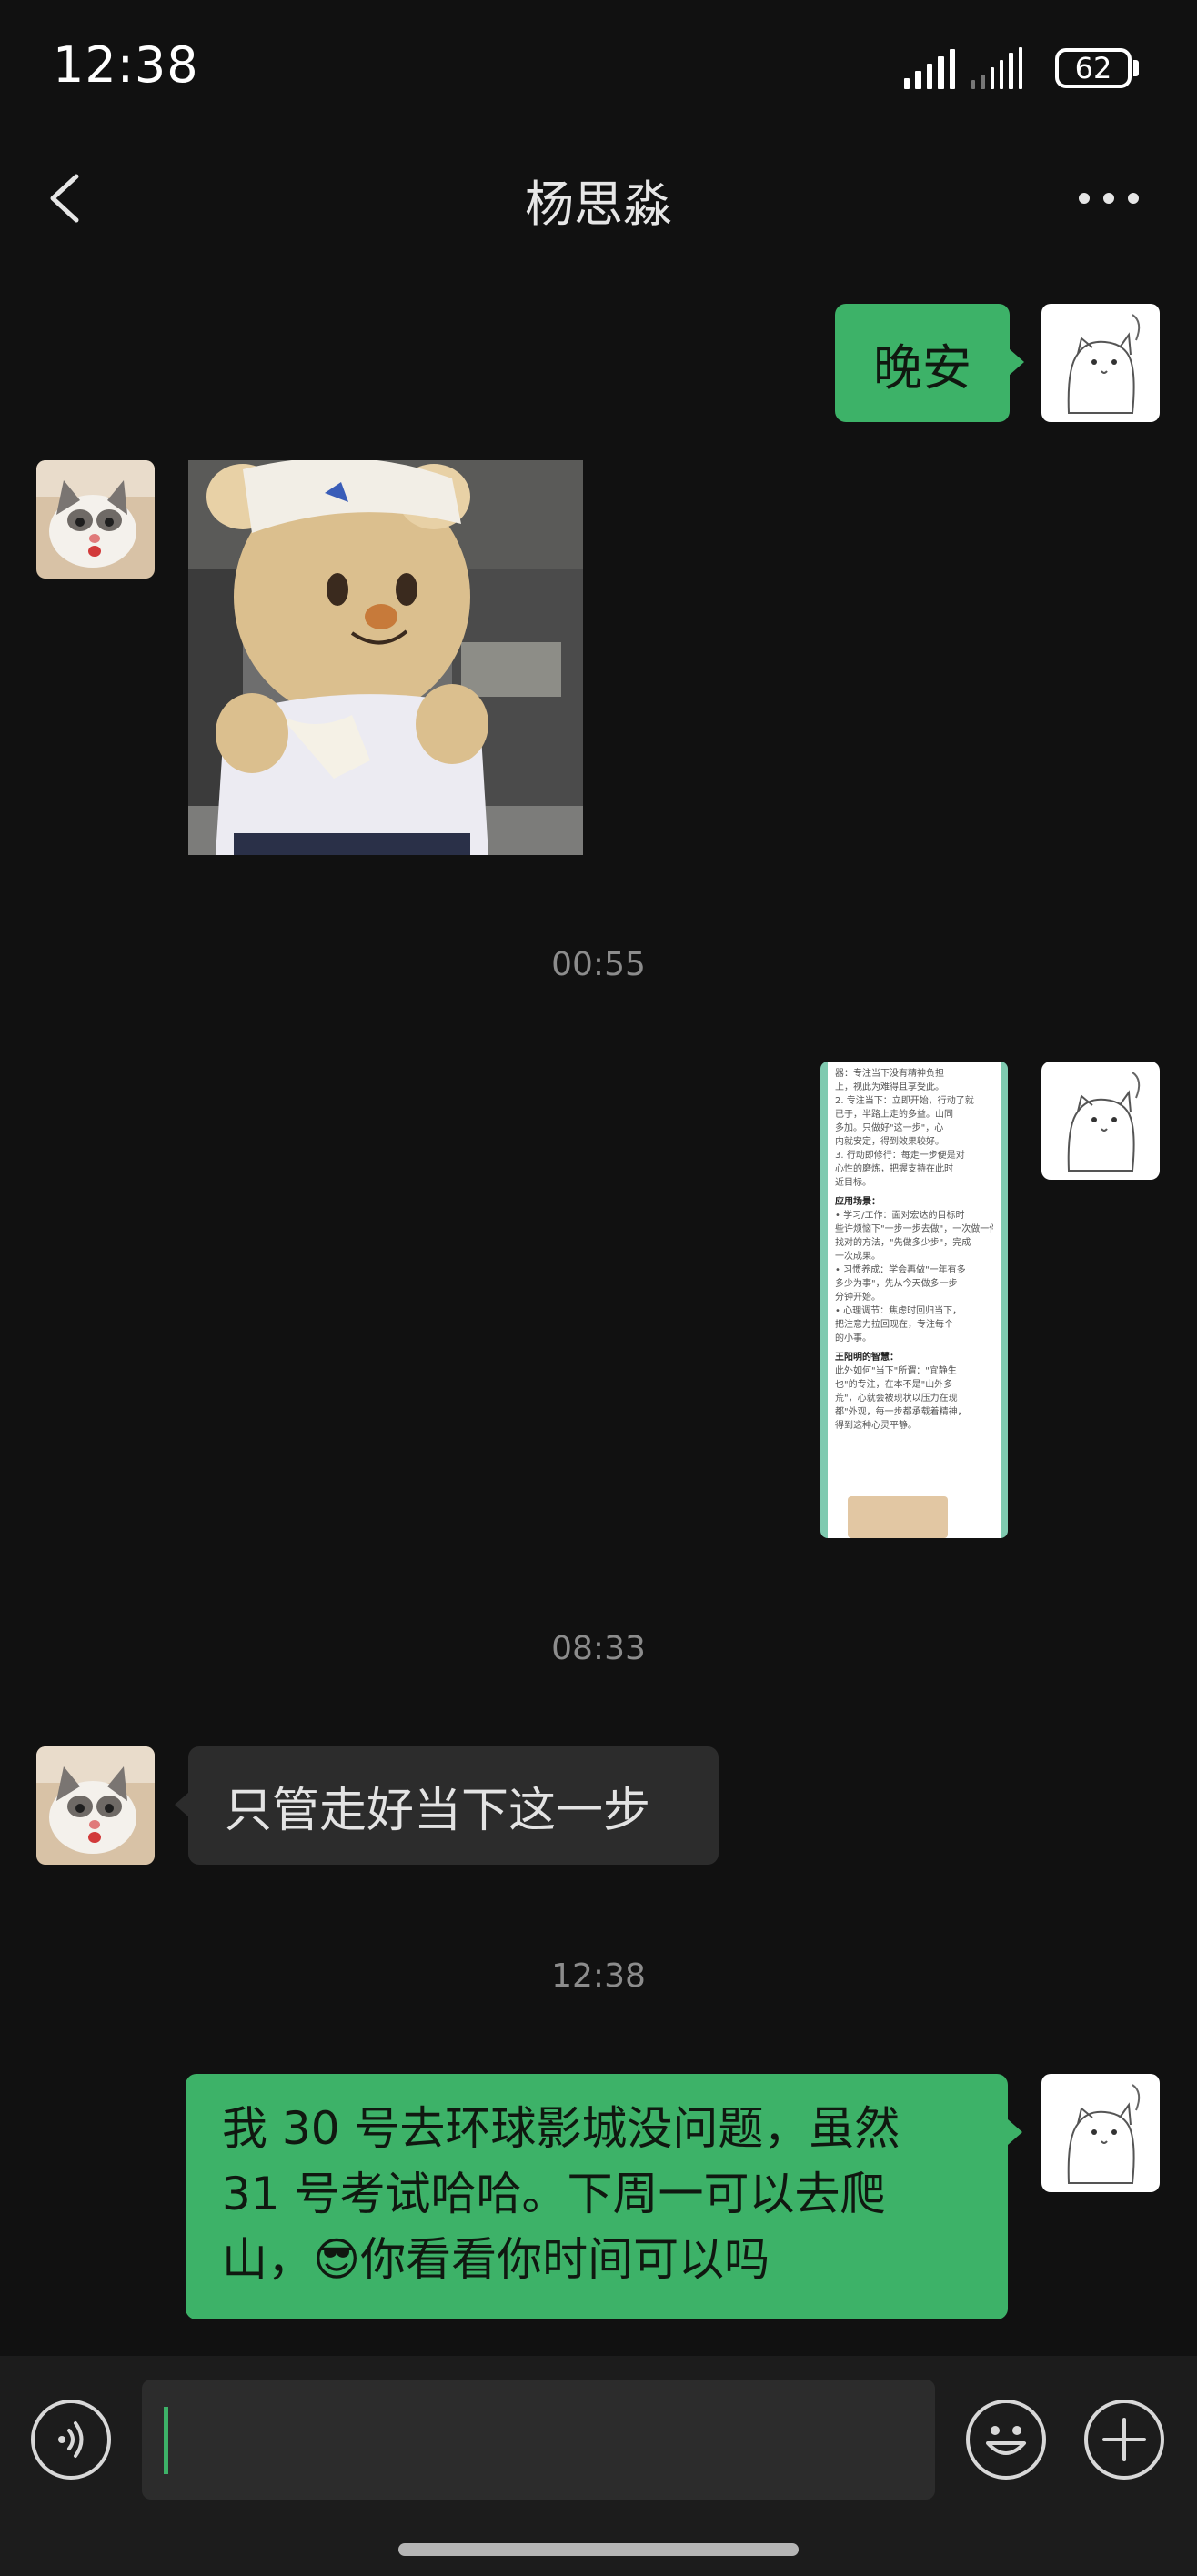 The image size is (1197, 2576). Describe the element at coordinates (889, 1128) in the screenshot. I see `article-line: 多加。只做好"这一步"，心` at that location.